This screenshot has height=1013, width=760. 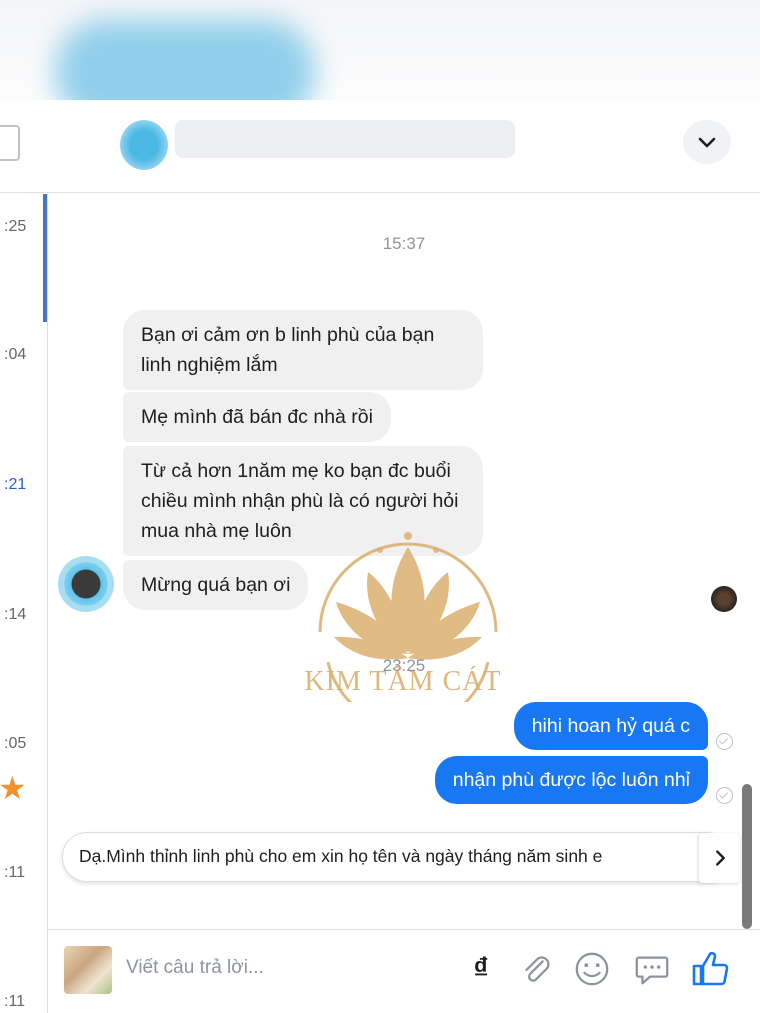 I want to click on chevron-down-icon, so click(x=707, y=142).